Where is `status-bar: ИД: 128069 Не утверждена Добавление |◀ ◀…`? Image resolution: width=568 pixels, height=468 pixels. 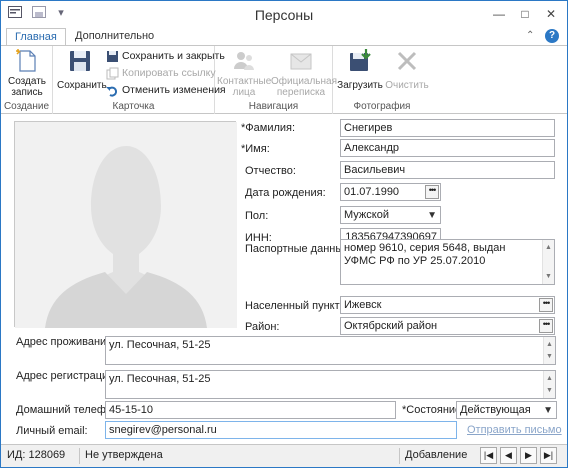 status-bar: ИД: 128069 Не утверждена Добавление |◀ ◀… is located at coordinates (284, 455).